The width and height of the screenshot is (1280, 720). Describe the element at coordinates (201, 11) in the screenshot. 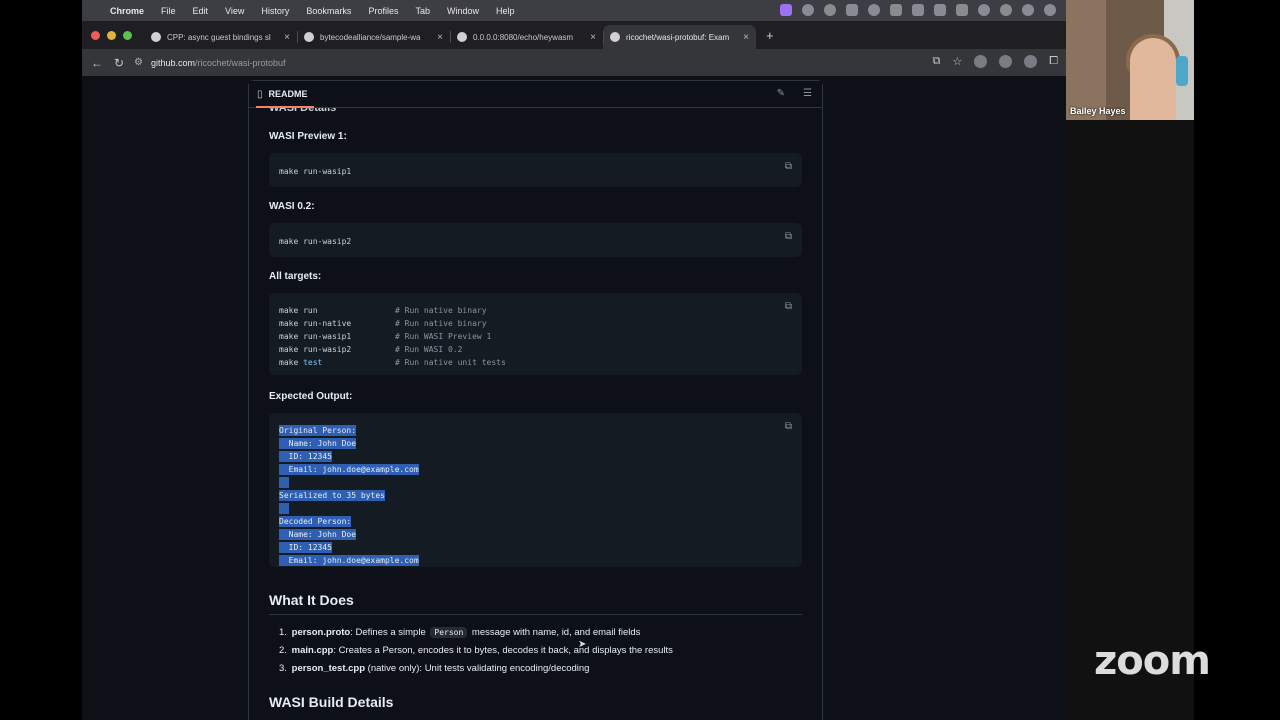

I see `menu-edit: Edit` at that location.